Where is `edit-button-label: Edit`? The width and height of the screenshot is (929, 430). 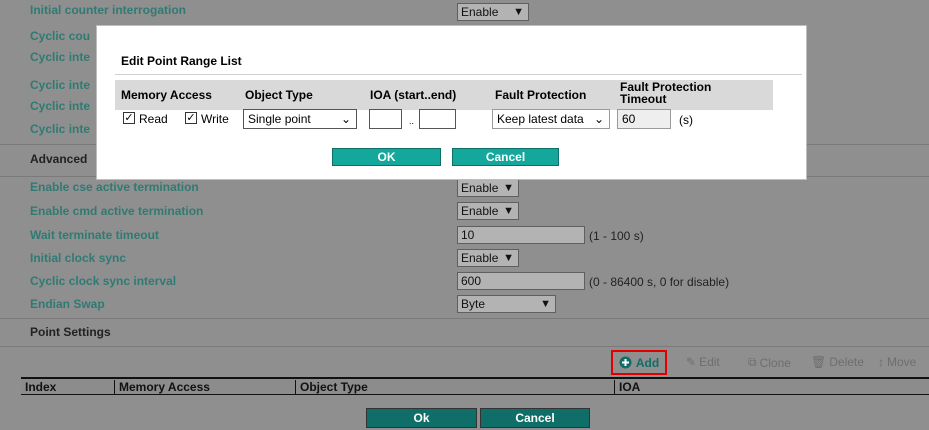 edit-button-label: Edit is located at coordinates (709, 362).